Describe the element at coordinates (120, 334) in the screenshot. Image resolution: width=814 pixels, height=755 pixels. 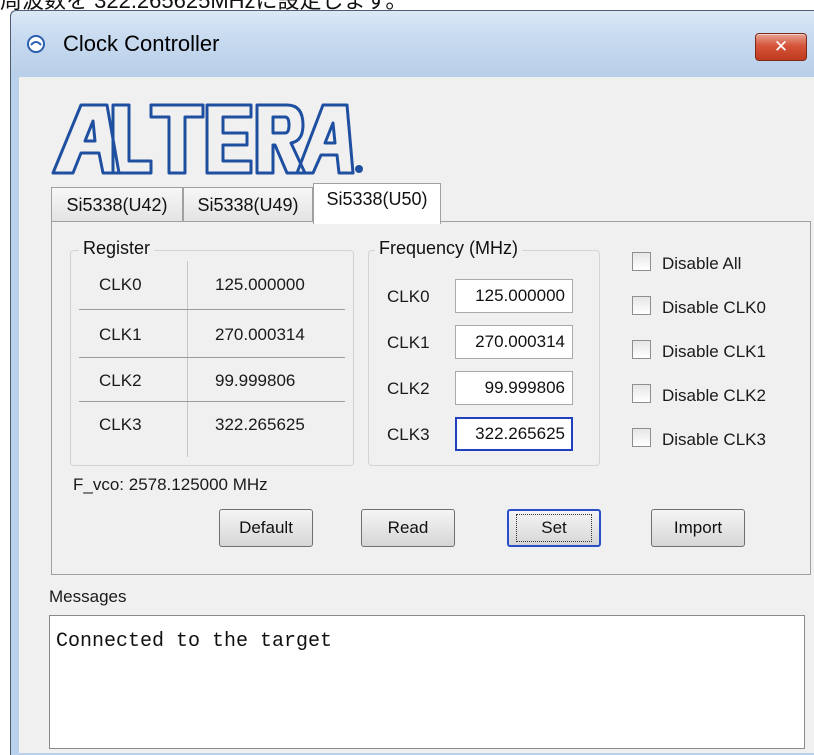
I see `register-clk1-name: CLK1` at that location.